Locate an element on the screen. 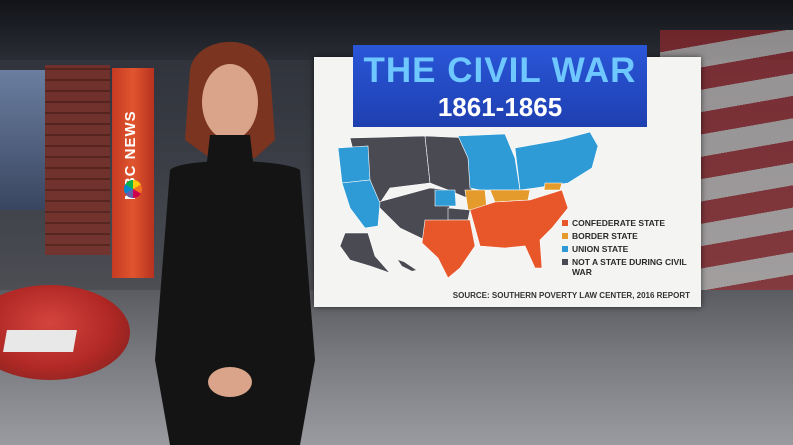 This screenshot has height=445, width=793. legend-label: NOT A STATE DURING CIVIL WAR is located at coordinates (629, 267).